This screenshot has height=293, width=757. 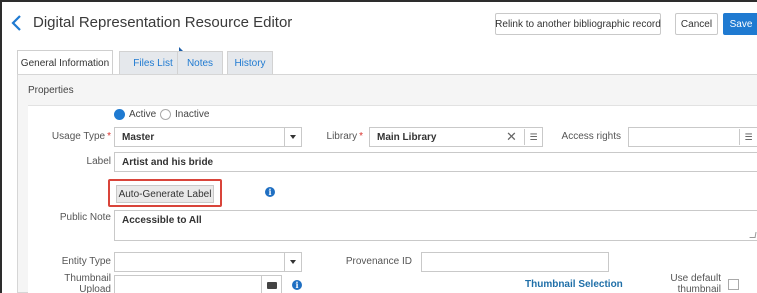 I want to click on radio-unselected-icon, so click(x=165, y=114).